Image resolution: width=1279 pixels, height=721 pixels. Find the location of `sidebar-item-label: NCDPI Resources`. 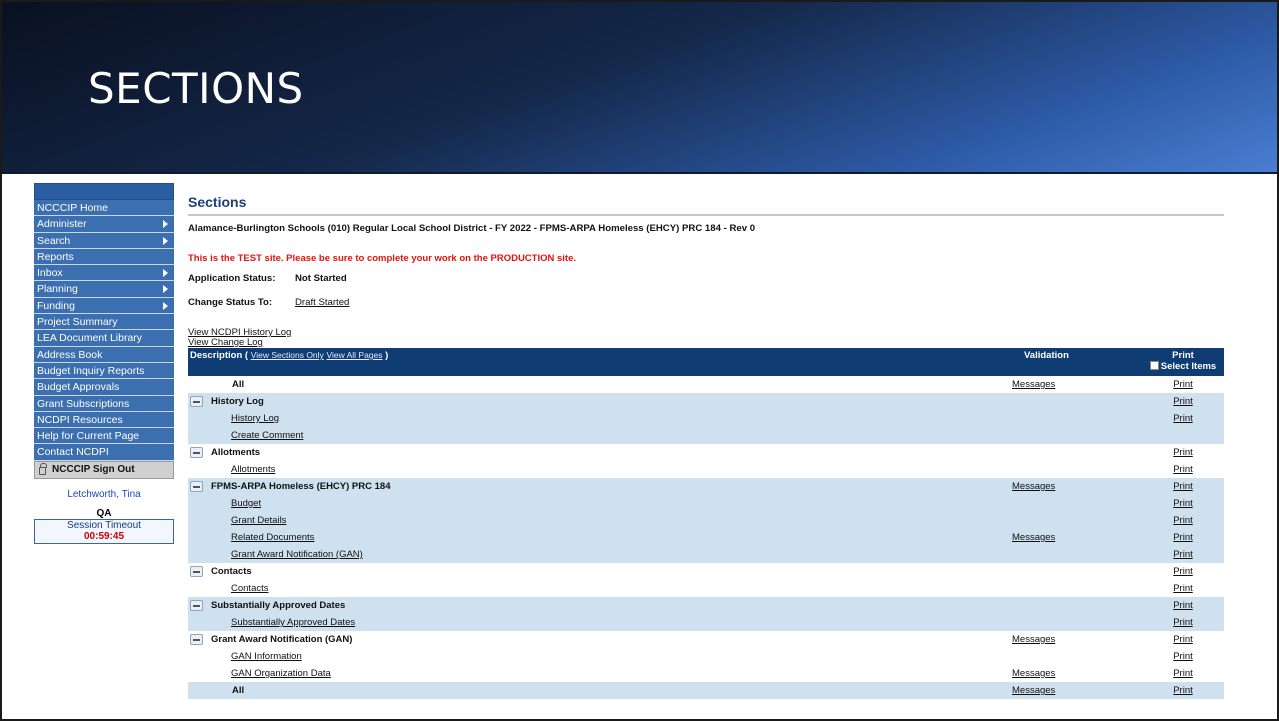

sidebar-item-label: NCDPI Resources is located at coordinates (80, 419).